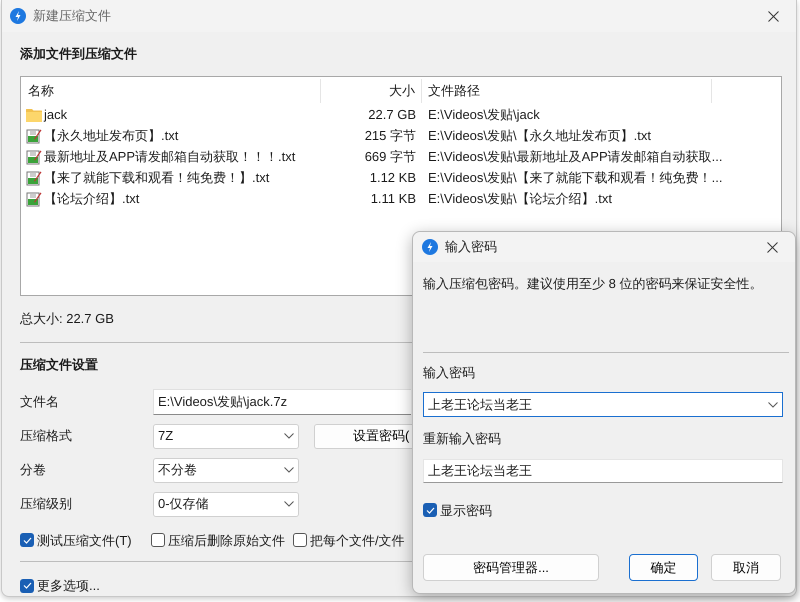 The image size is (800, 602). Describe the element at coordinates (357, 541) in the screenshot. I see `checkbox-label: 把每个文件/文件` at that location.